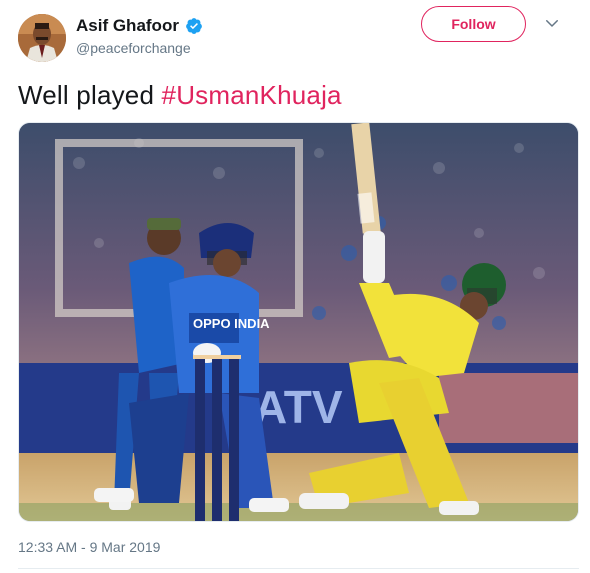 The height and width of the screenshot is (573, 590). What do you see at coordinates (298, 568) in the screenshot?
I see `divider` at bounding box center [298, 568].